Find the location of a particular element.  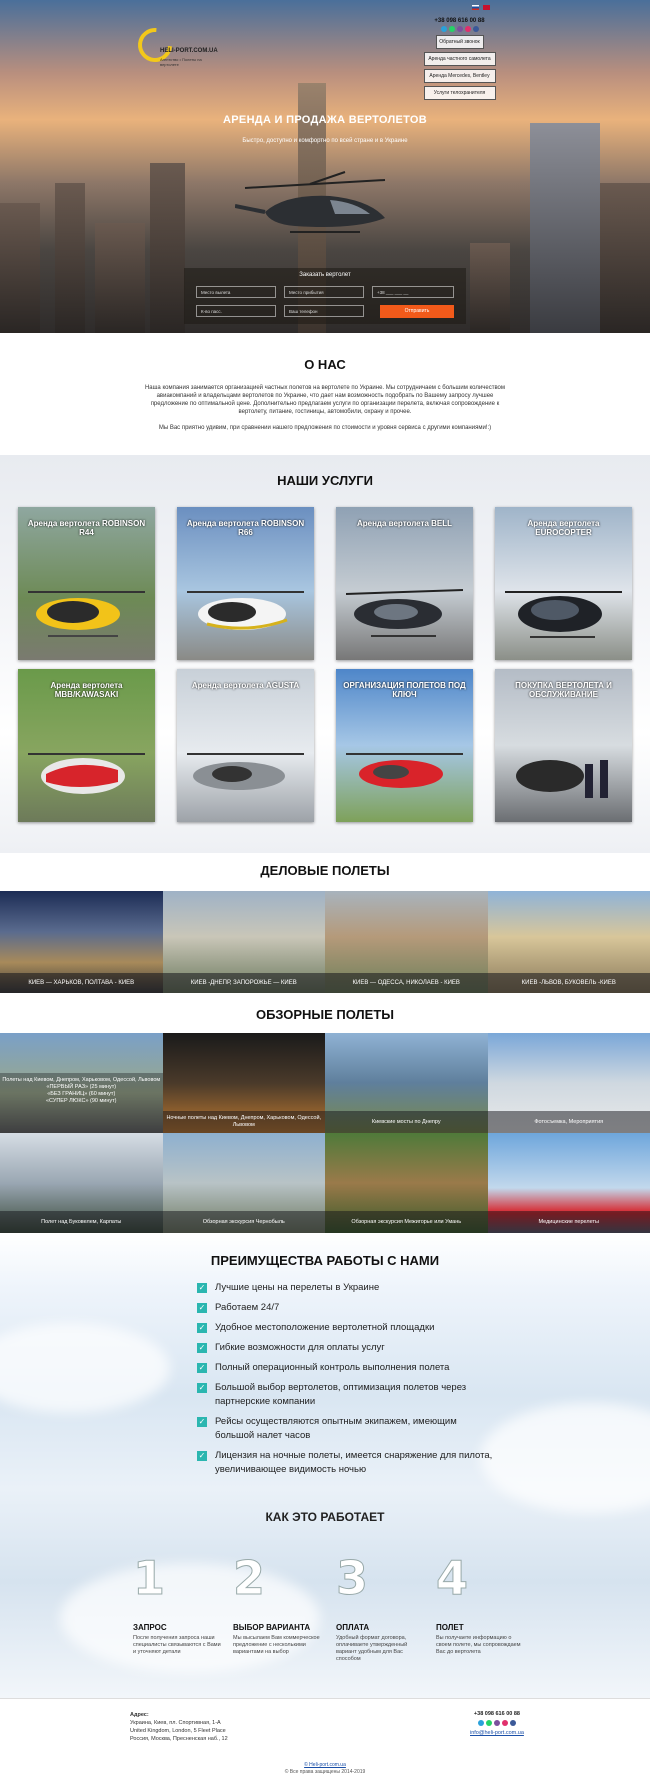

callback-button: Обратный звонок is located at coordinates (459, 42).